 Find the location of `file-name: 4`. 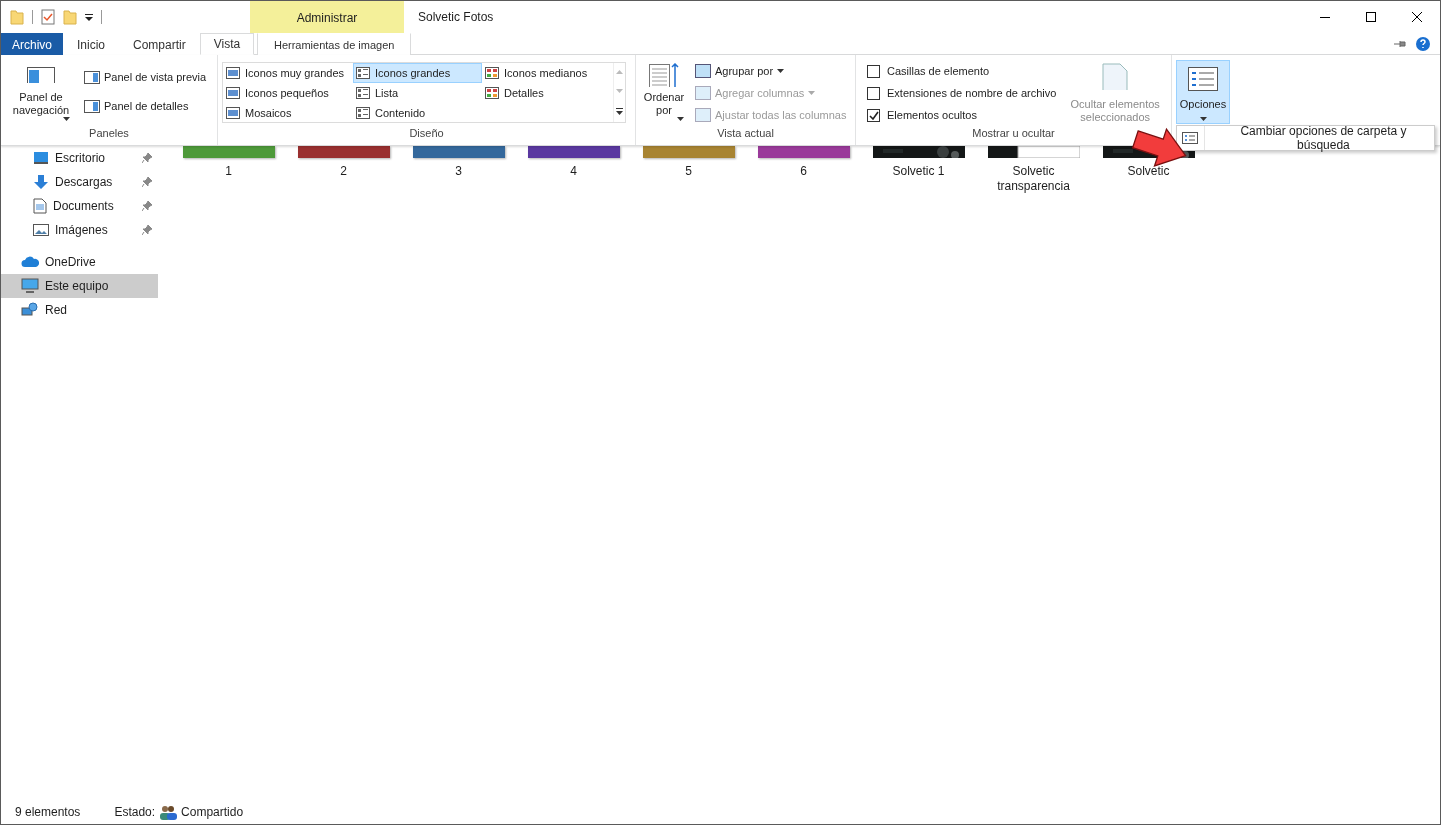

file-name: 4 is located at coordinates (573, 171).